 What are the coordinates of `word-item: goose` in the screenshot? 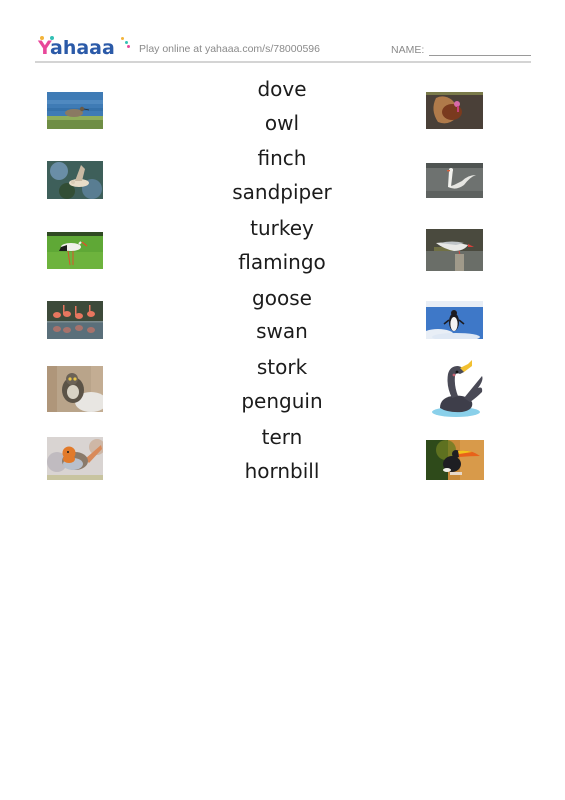 It's located at (282, 298).